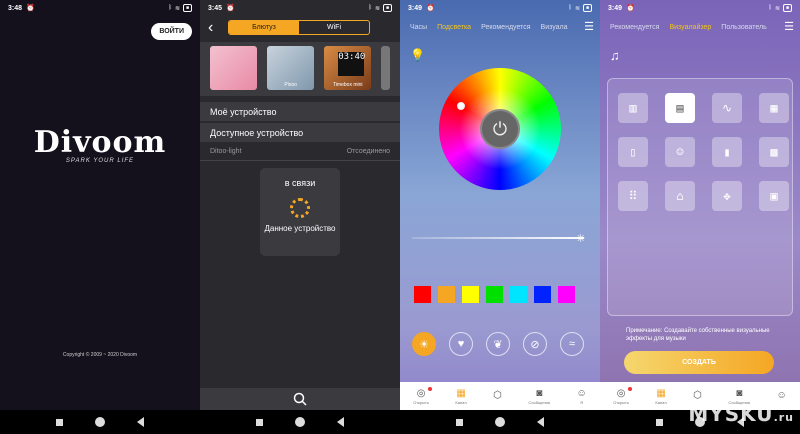 Image resolution: width=800 pixels, height=434 pixels. I want to click on tab-visualizer: Визуалайзер, so click(690, 27).